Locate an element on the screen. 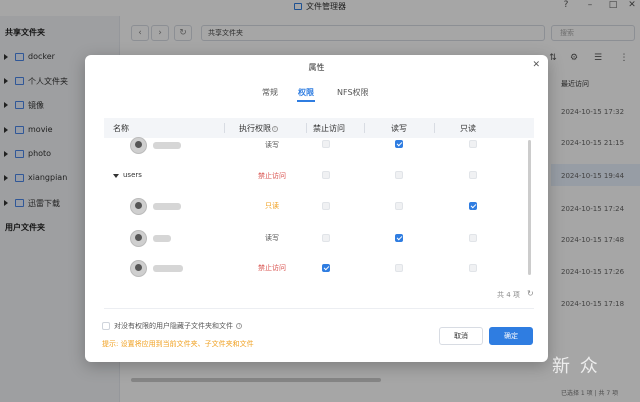  column-exec: 执行权限 i is located at coordinates (258, 128).